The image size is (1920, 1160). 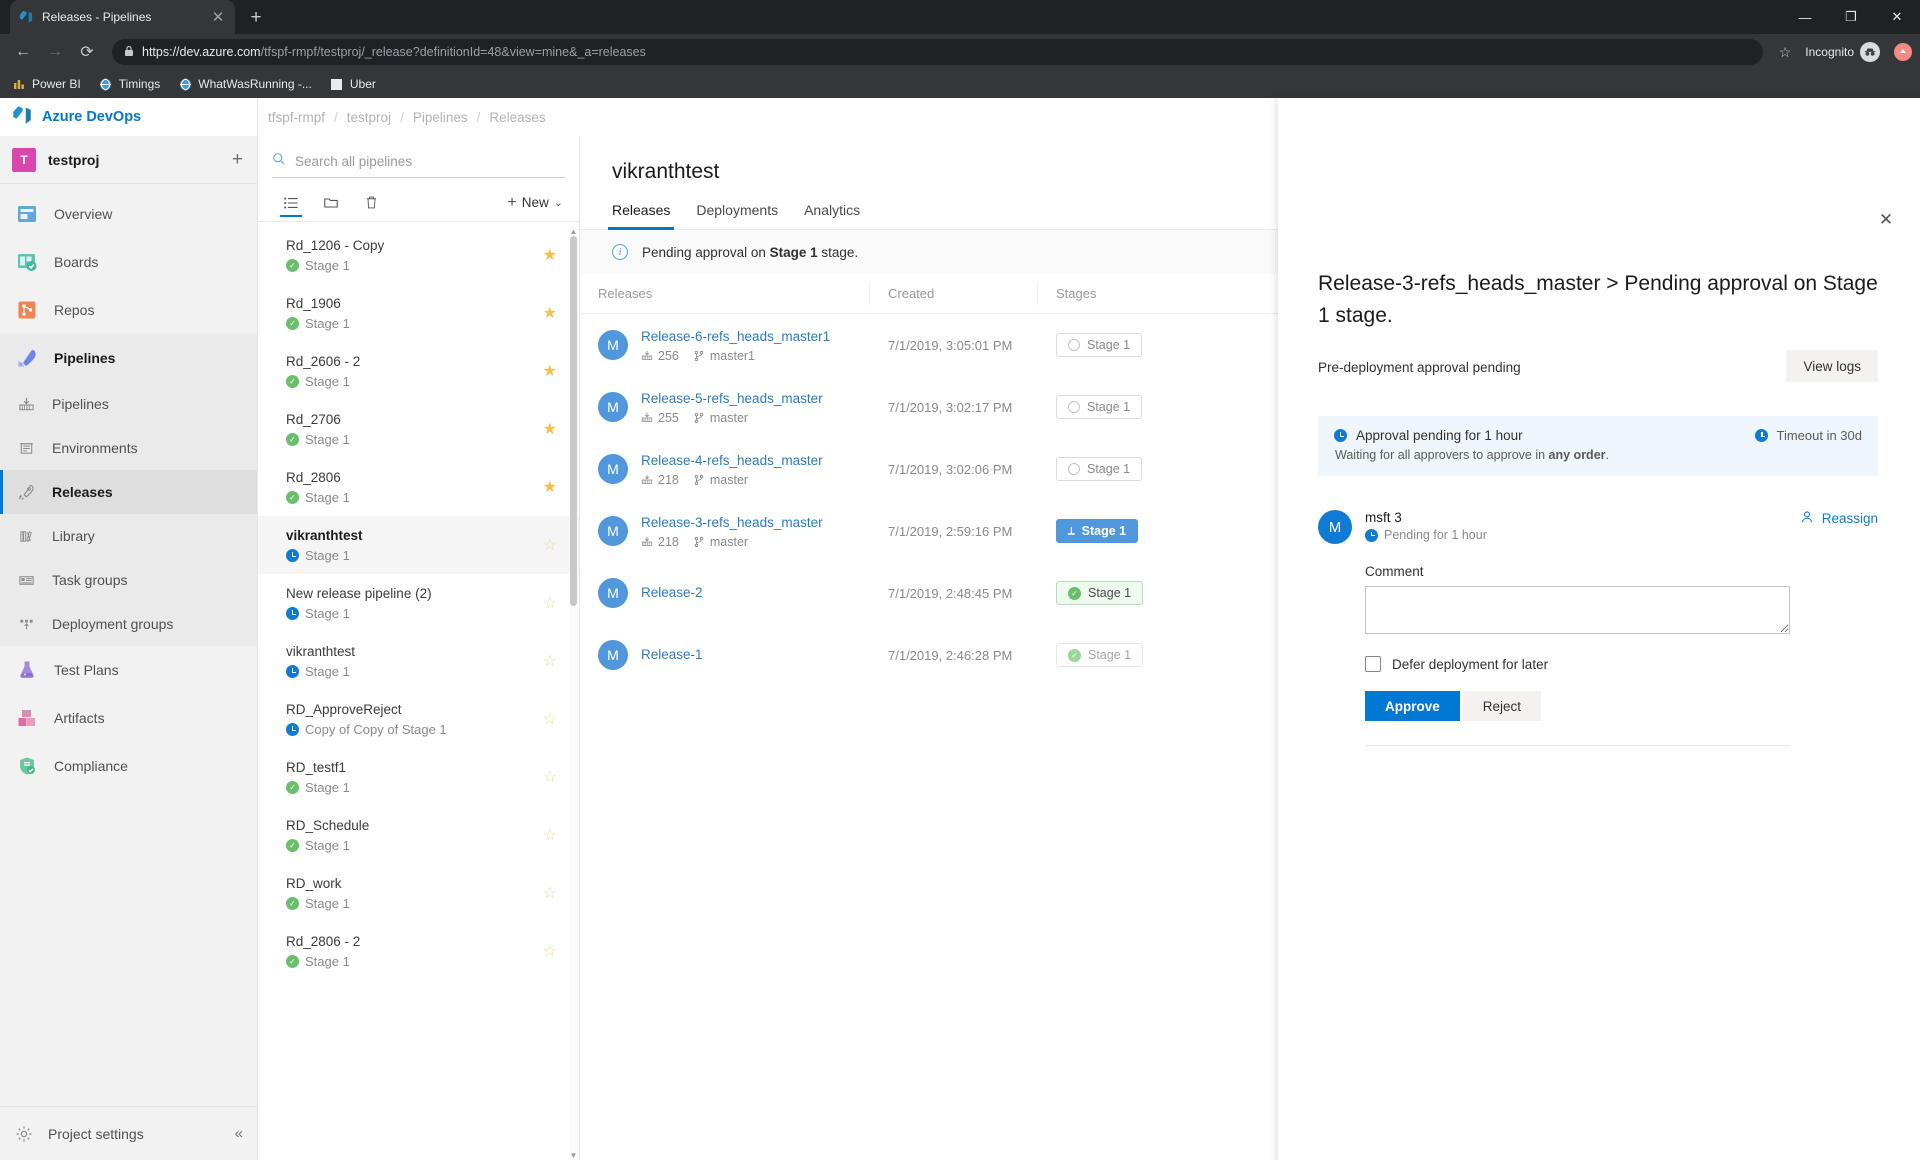 What do you see at coordinates (418, 371) in the screenshot?
I see `pipeline-list-item: Rd_2606 - 2 ✓ Stage 1 ★` at bounding box center [418, 371].